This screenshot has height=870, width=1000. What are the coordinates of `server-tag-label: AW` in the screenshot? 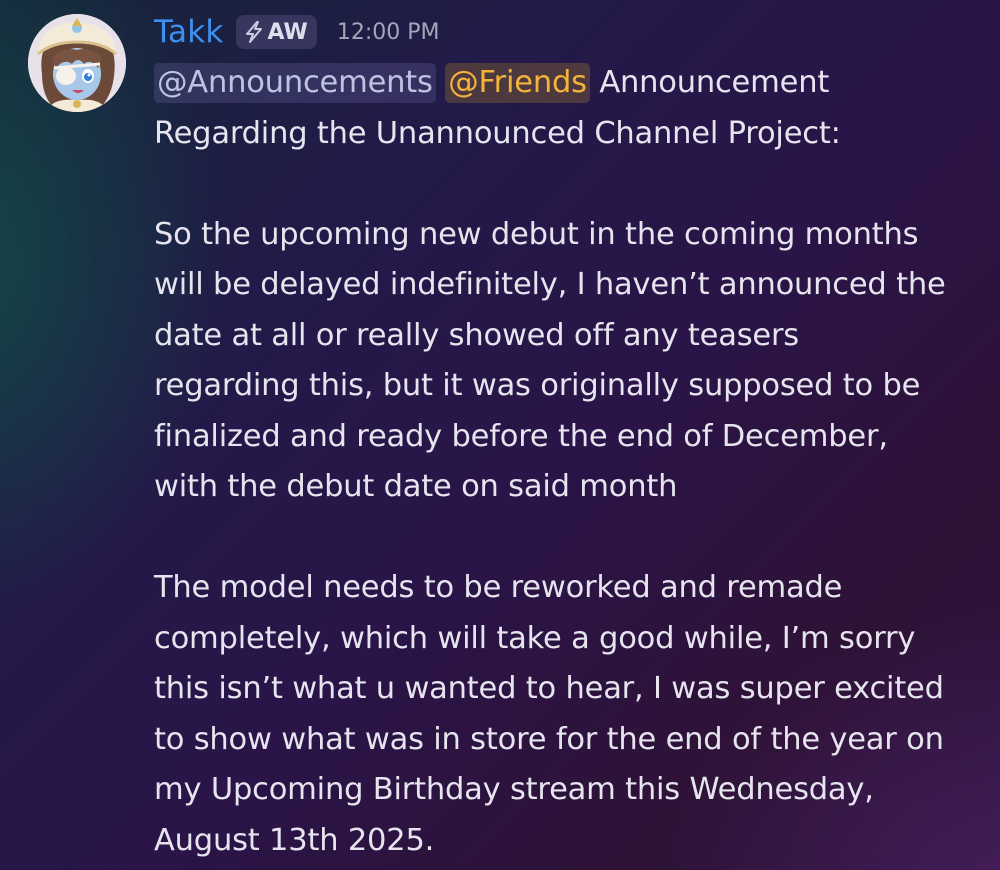 It's located at (287, 32).